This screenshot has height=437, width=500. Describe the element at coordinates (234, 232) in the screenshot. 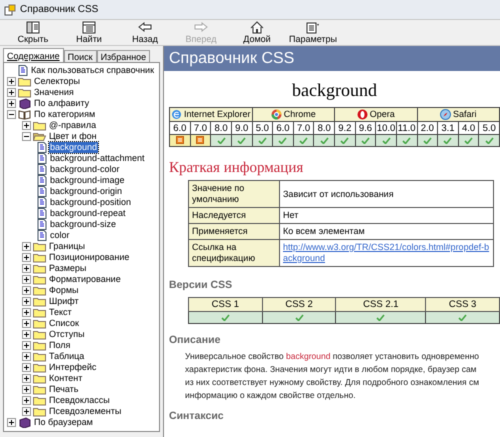

I see `table-cell: Применяется` at that location.